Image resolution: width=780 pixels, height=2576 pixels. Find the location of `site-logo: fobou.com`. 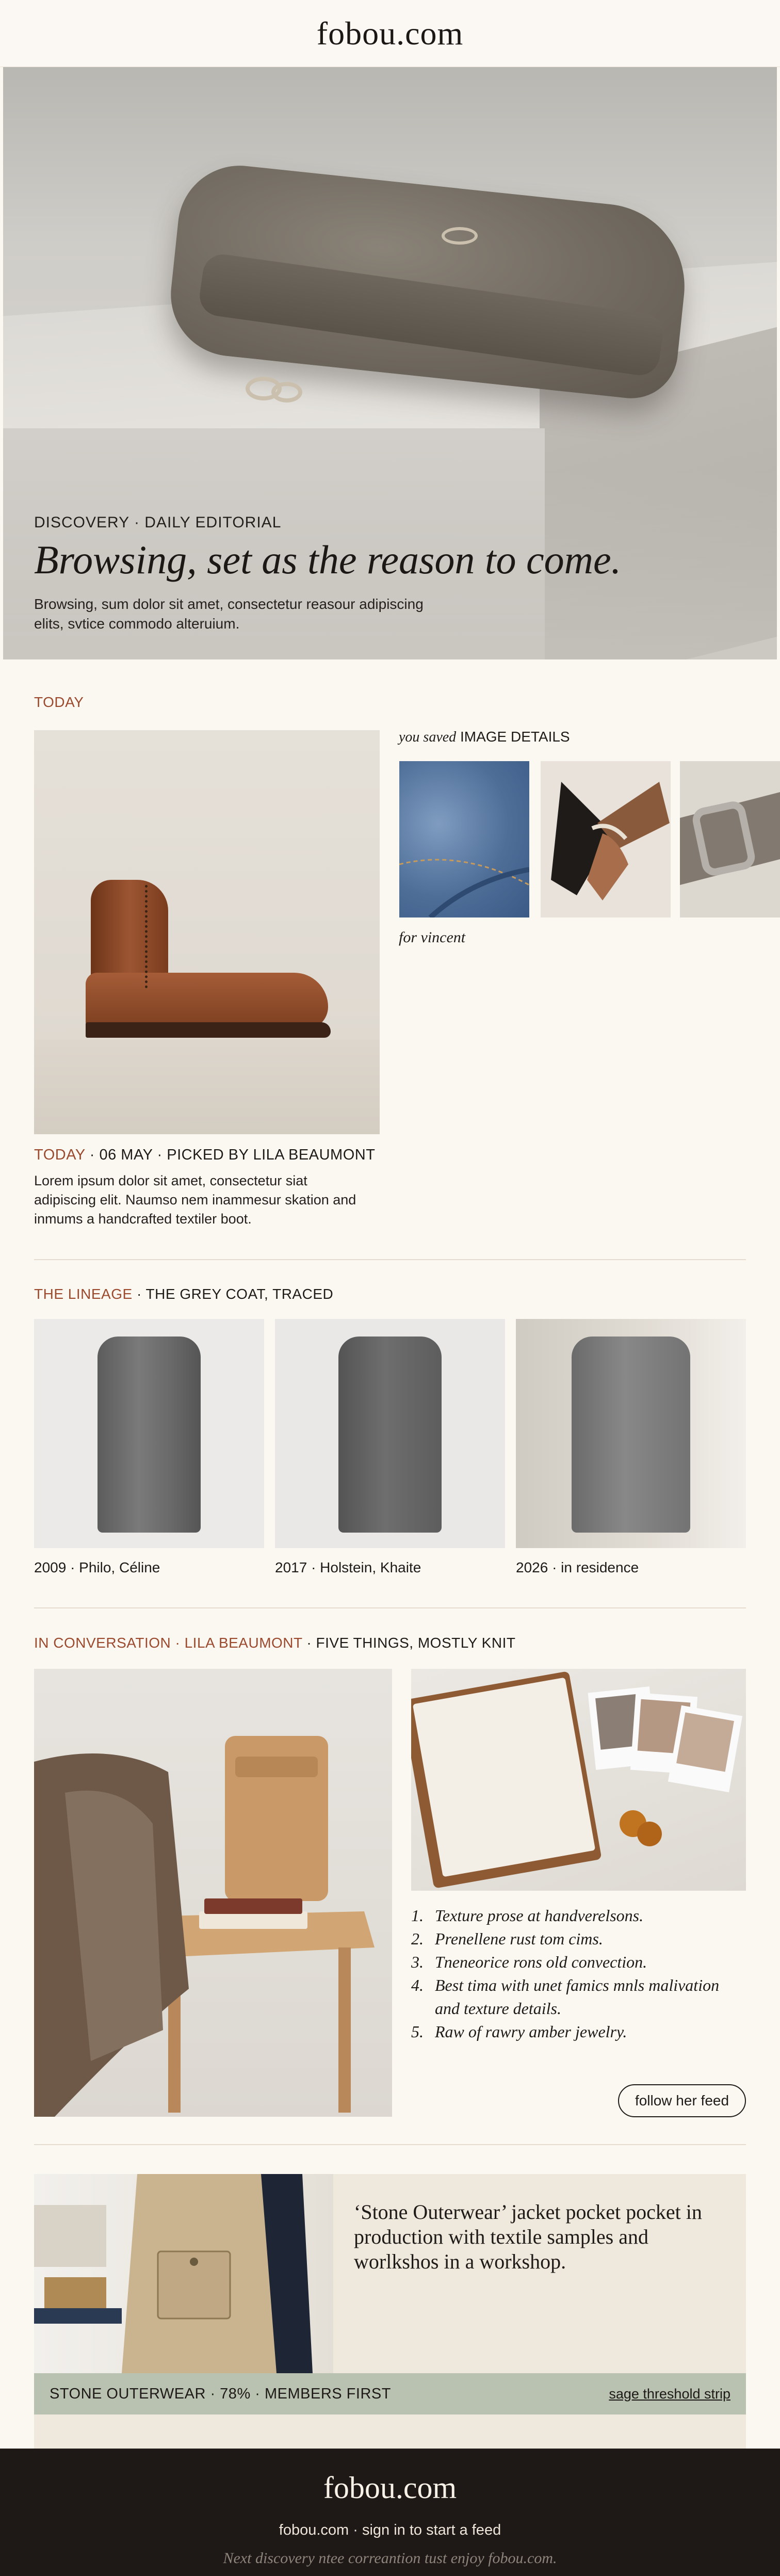

site-logo: fobou.com is located at coordinates (391, 34).